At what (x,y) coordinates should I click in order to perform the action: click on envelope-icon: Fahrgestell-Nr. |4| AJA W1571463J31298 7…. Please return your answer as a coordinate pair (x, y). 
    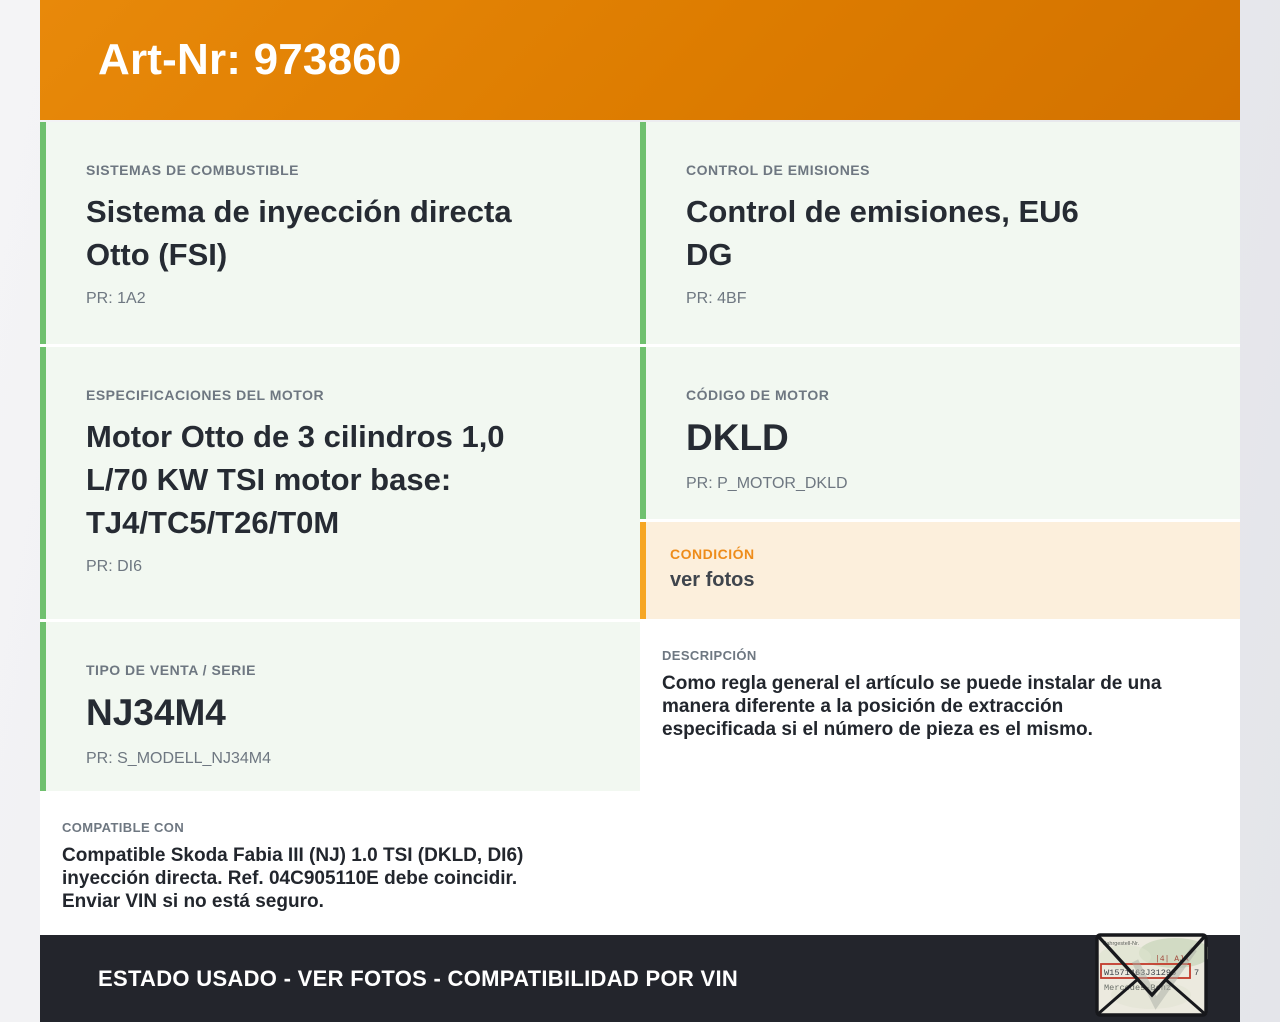
    Looking at the image, I should click on (1151, 975).